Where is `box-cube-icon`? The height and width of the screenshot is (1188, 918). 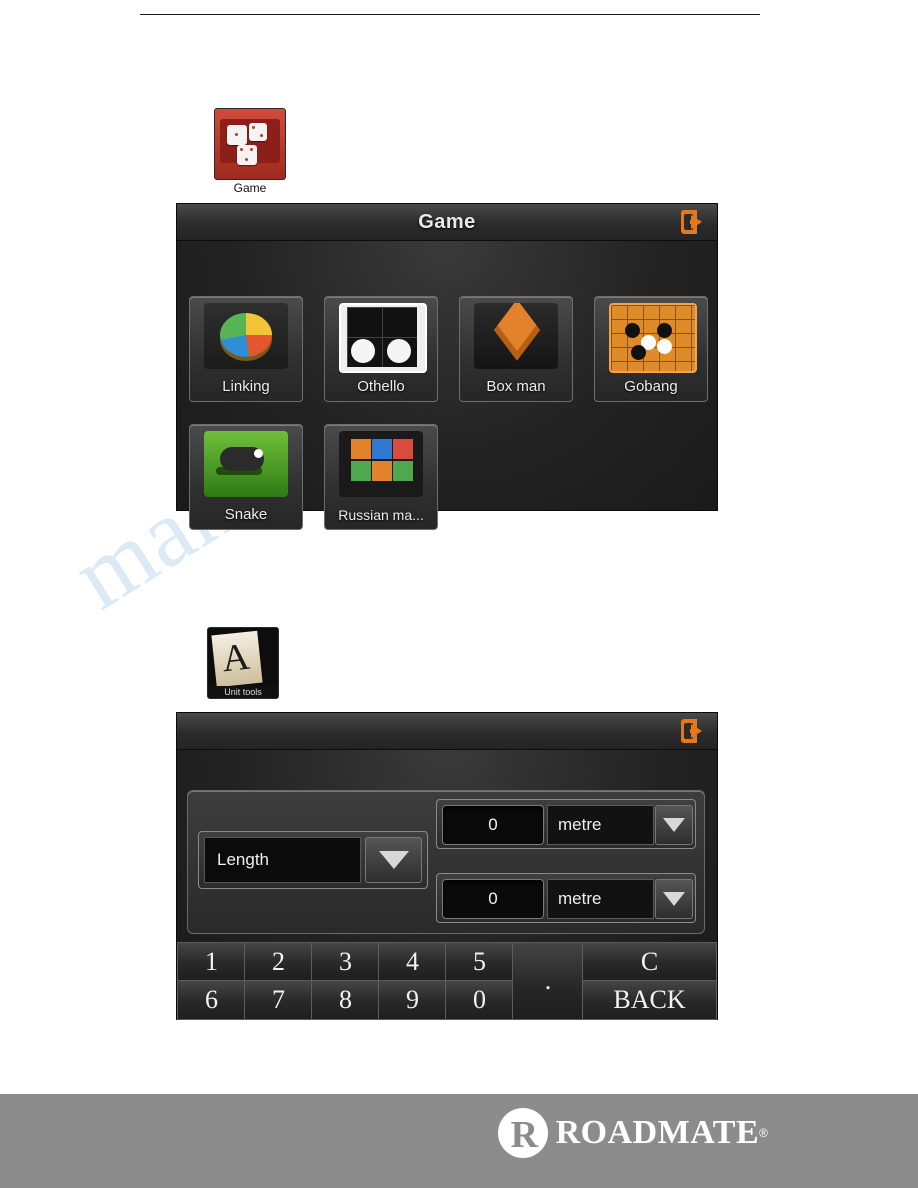 box-cube-icon is located at coordinates (516, 336).